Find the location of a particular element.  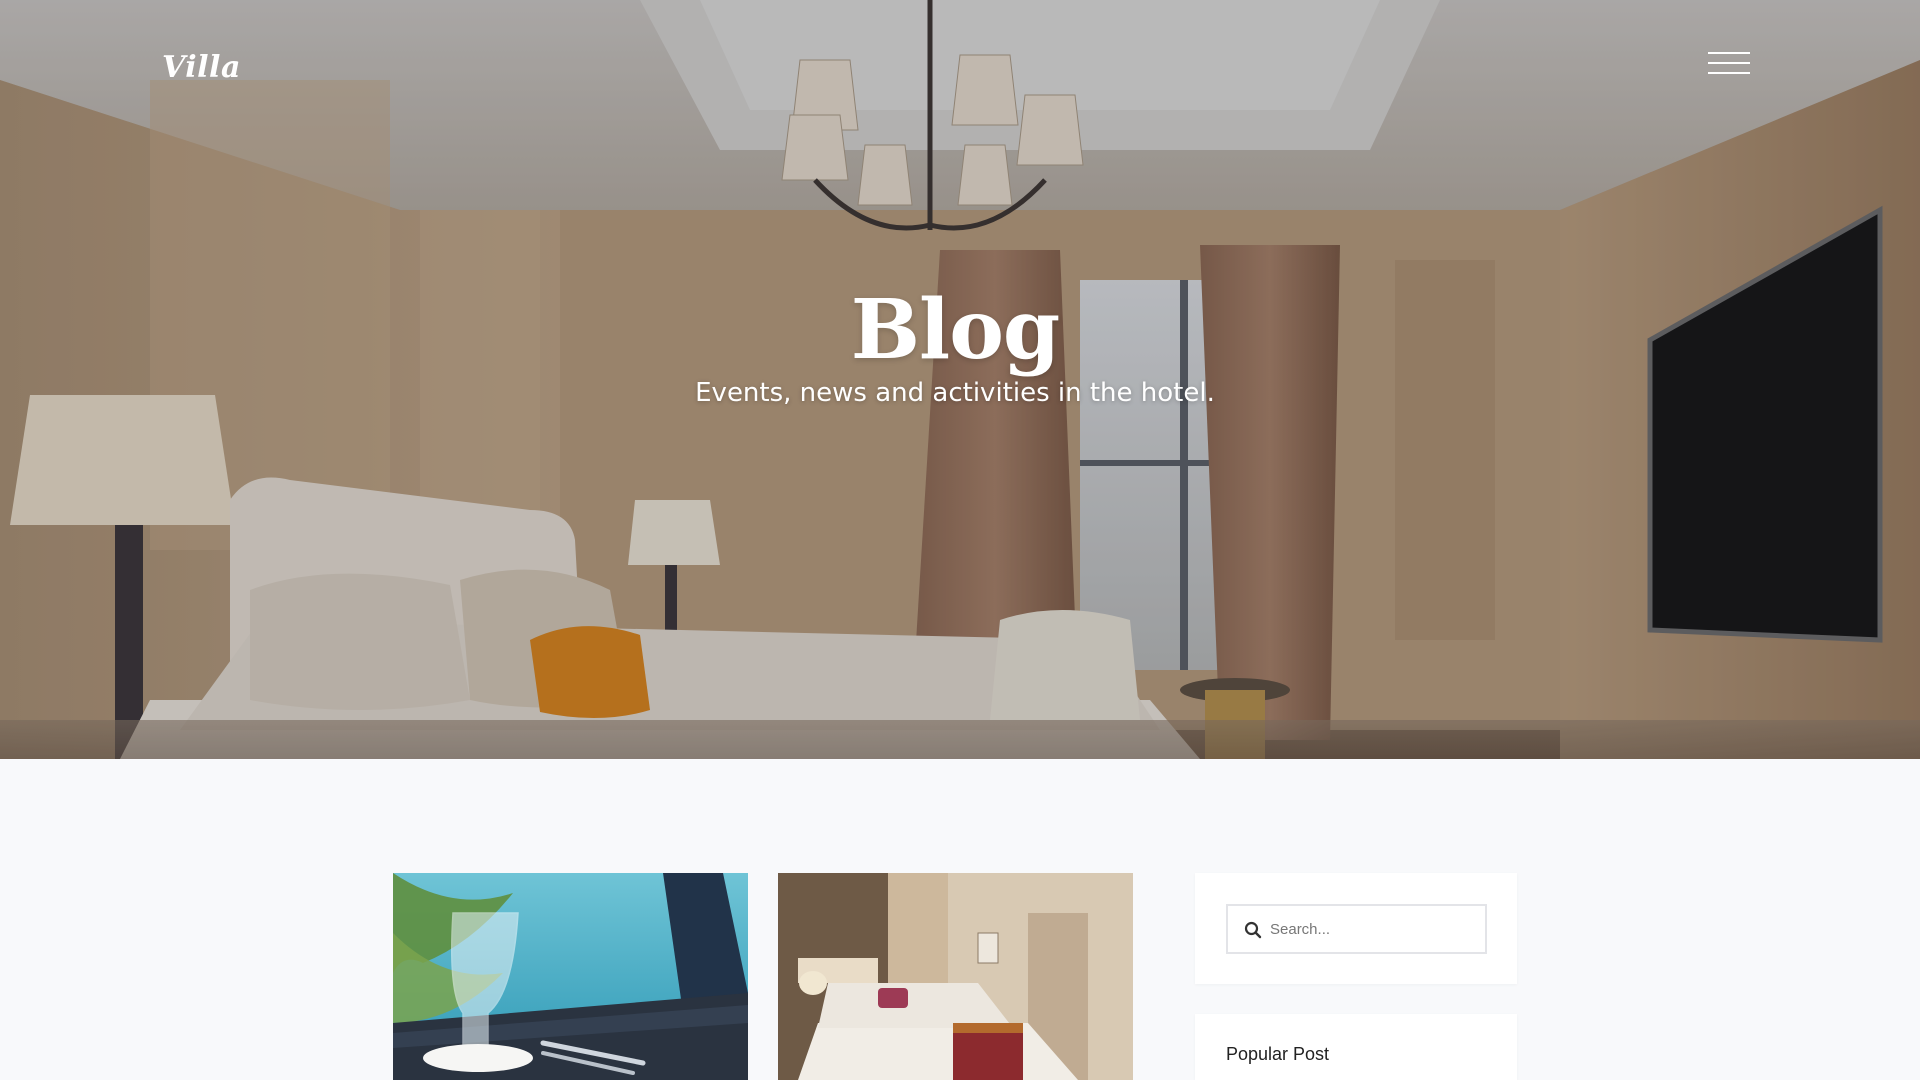

hamburger-menu-icon is located at coordinates (1729, 64).